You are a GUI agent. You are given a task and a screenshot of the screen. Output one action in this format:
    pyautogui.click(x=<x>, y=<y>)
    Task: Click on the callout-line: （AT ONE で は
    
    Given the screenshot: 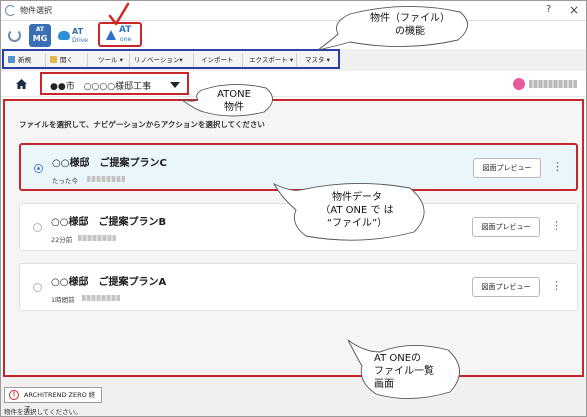 What is the action you would take?
    pyautogui.click(x=357, y=210)
    